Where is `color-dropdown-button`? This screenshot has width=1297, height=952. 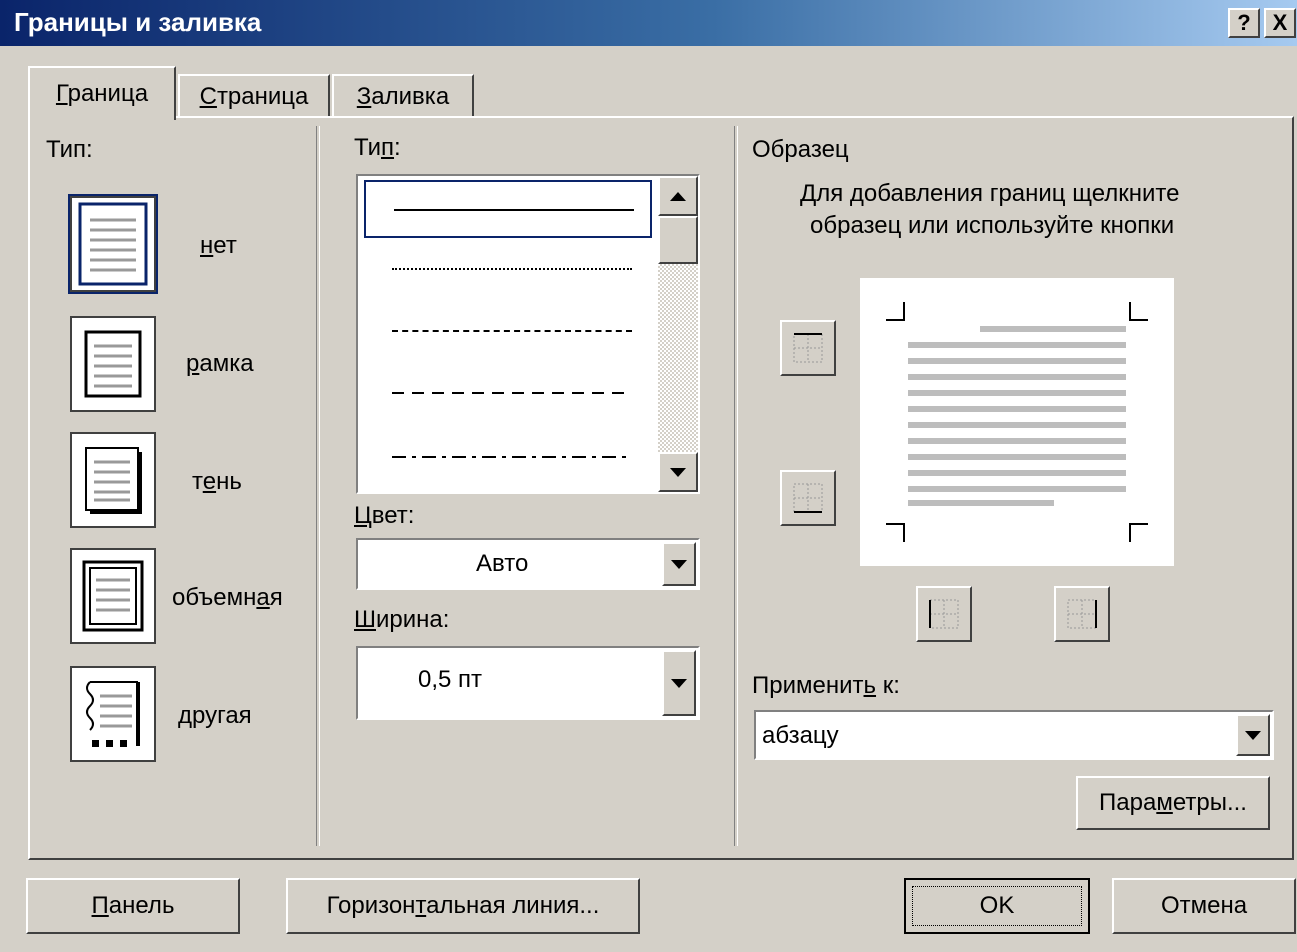
color-dropdown-button is located at coordinates (679, 564).